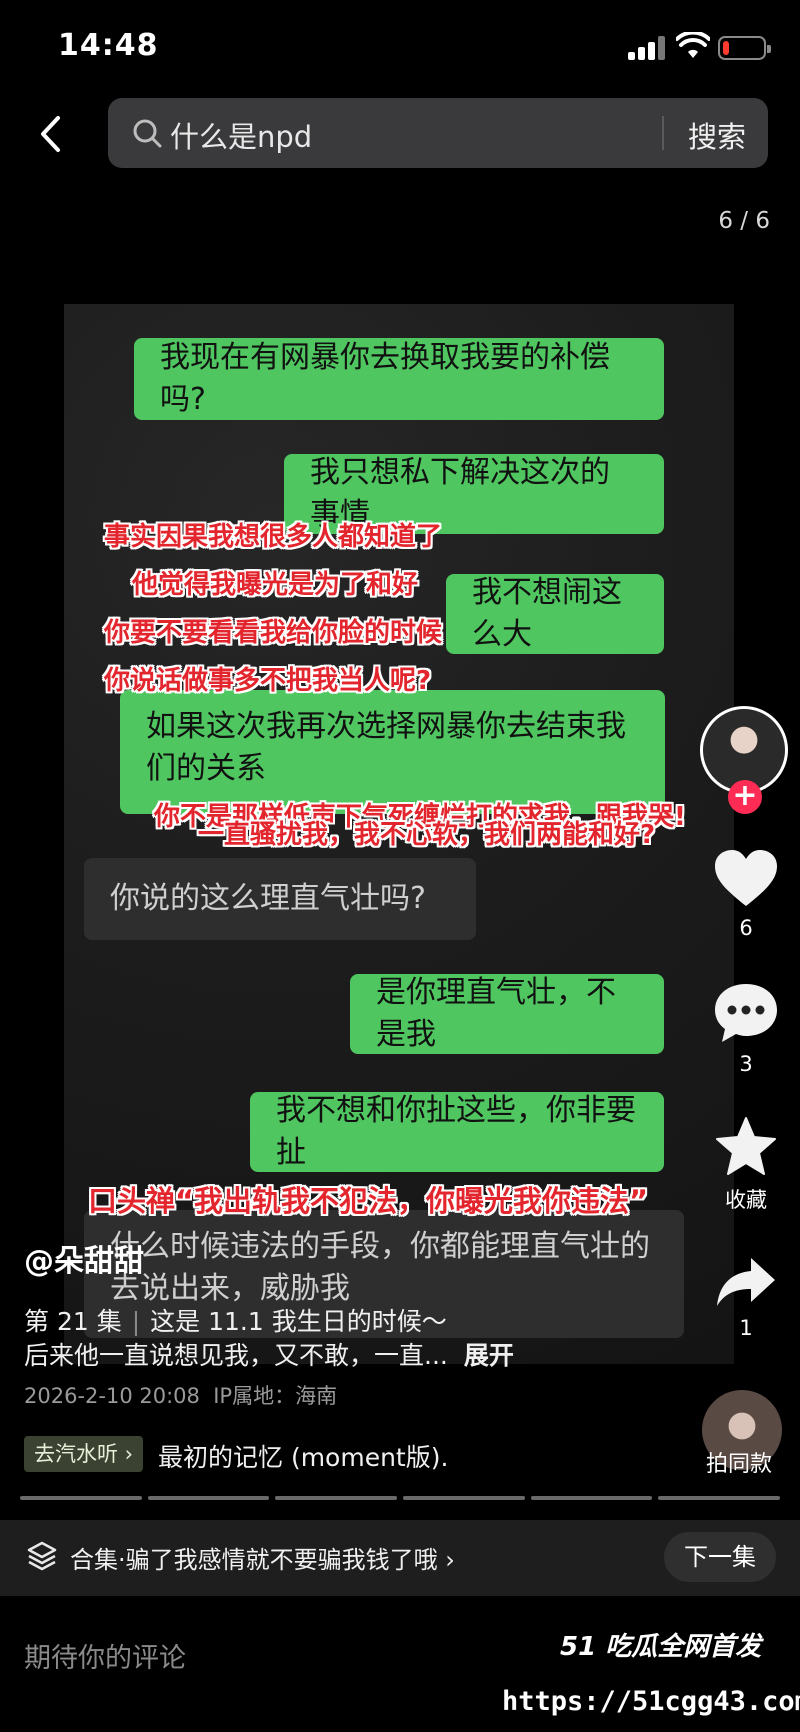 The width and height of the screenshot is (800, 1732). I want to click on post-meta: 2026-2-10 20:08 IP属地：海南, so click(180, 1395).